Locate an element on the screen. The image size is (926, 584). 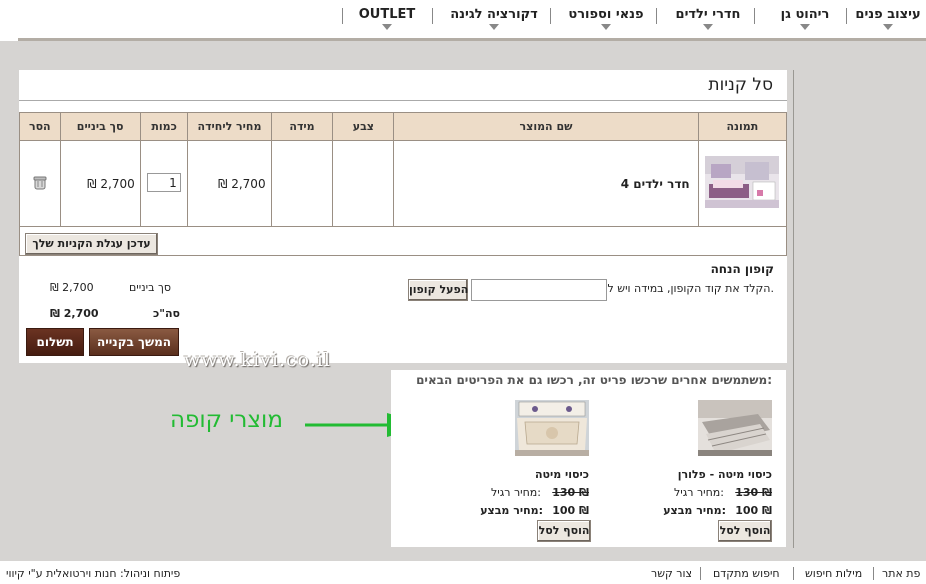
annotation-label: מוצרי קופה is located at coordinates (226, 420).